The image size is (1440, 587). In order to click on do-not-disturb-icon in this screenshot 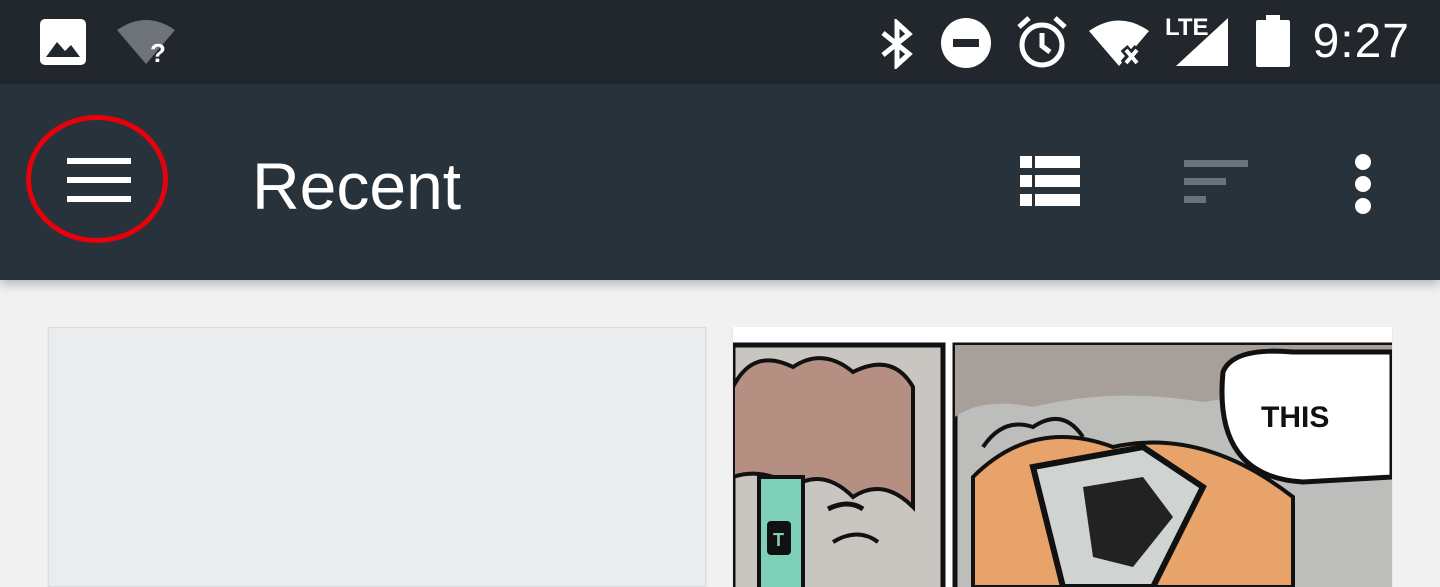, I will do `click(966, 43)`.